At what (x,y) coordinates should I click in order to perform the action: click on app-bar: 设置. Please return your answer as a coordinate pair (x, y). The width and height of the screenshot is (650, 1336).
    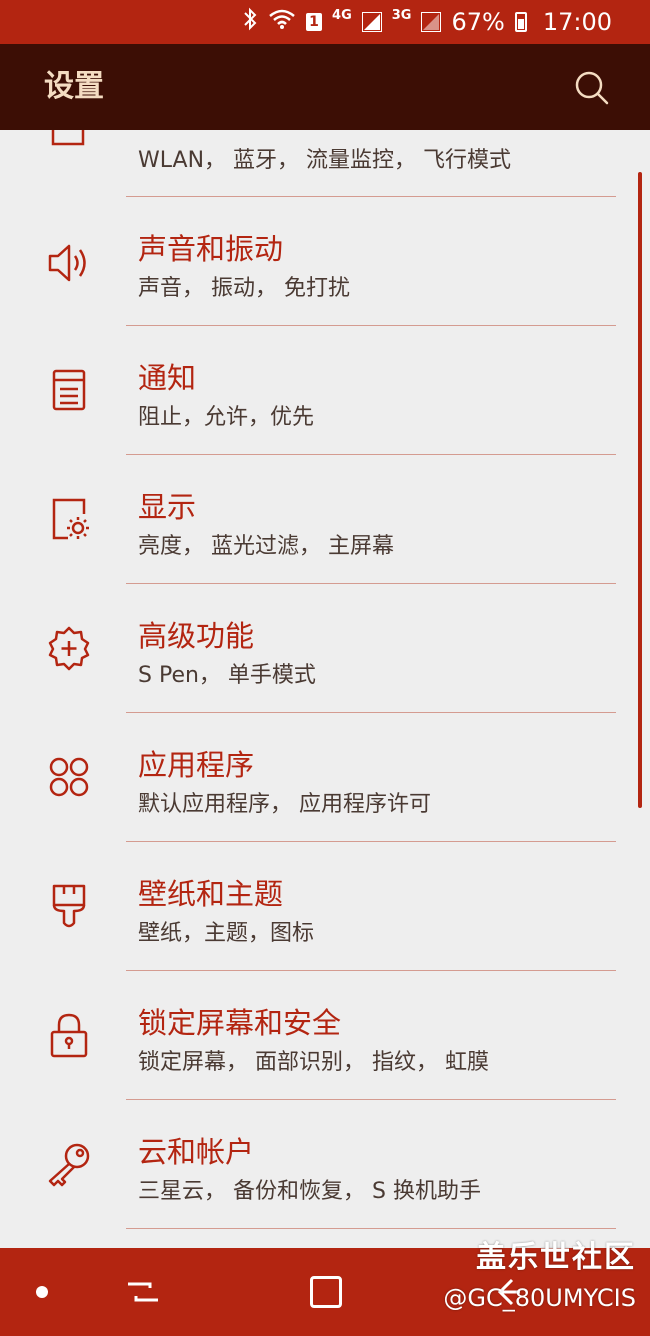
    Looking at the image, I should click on (325, 87).